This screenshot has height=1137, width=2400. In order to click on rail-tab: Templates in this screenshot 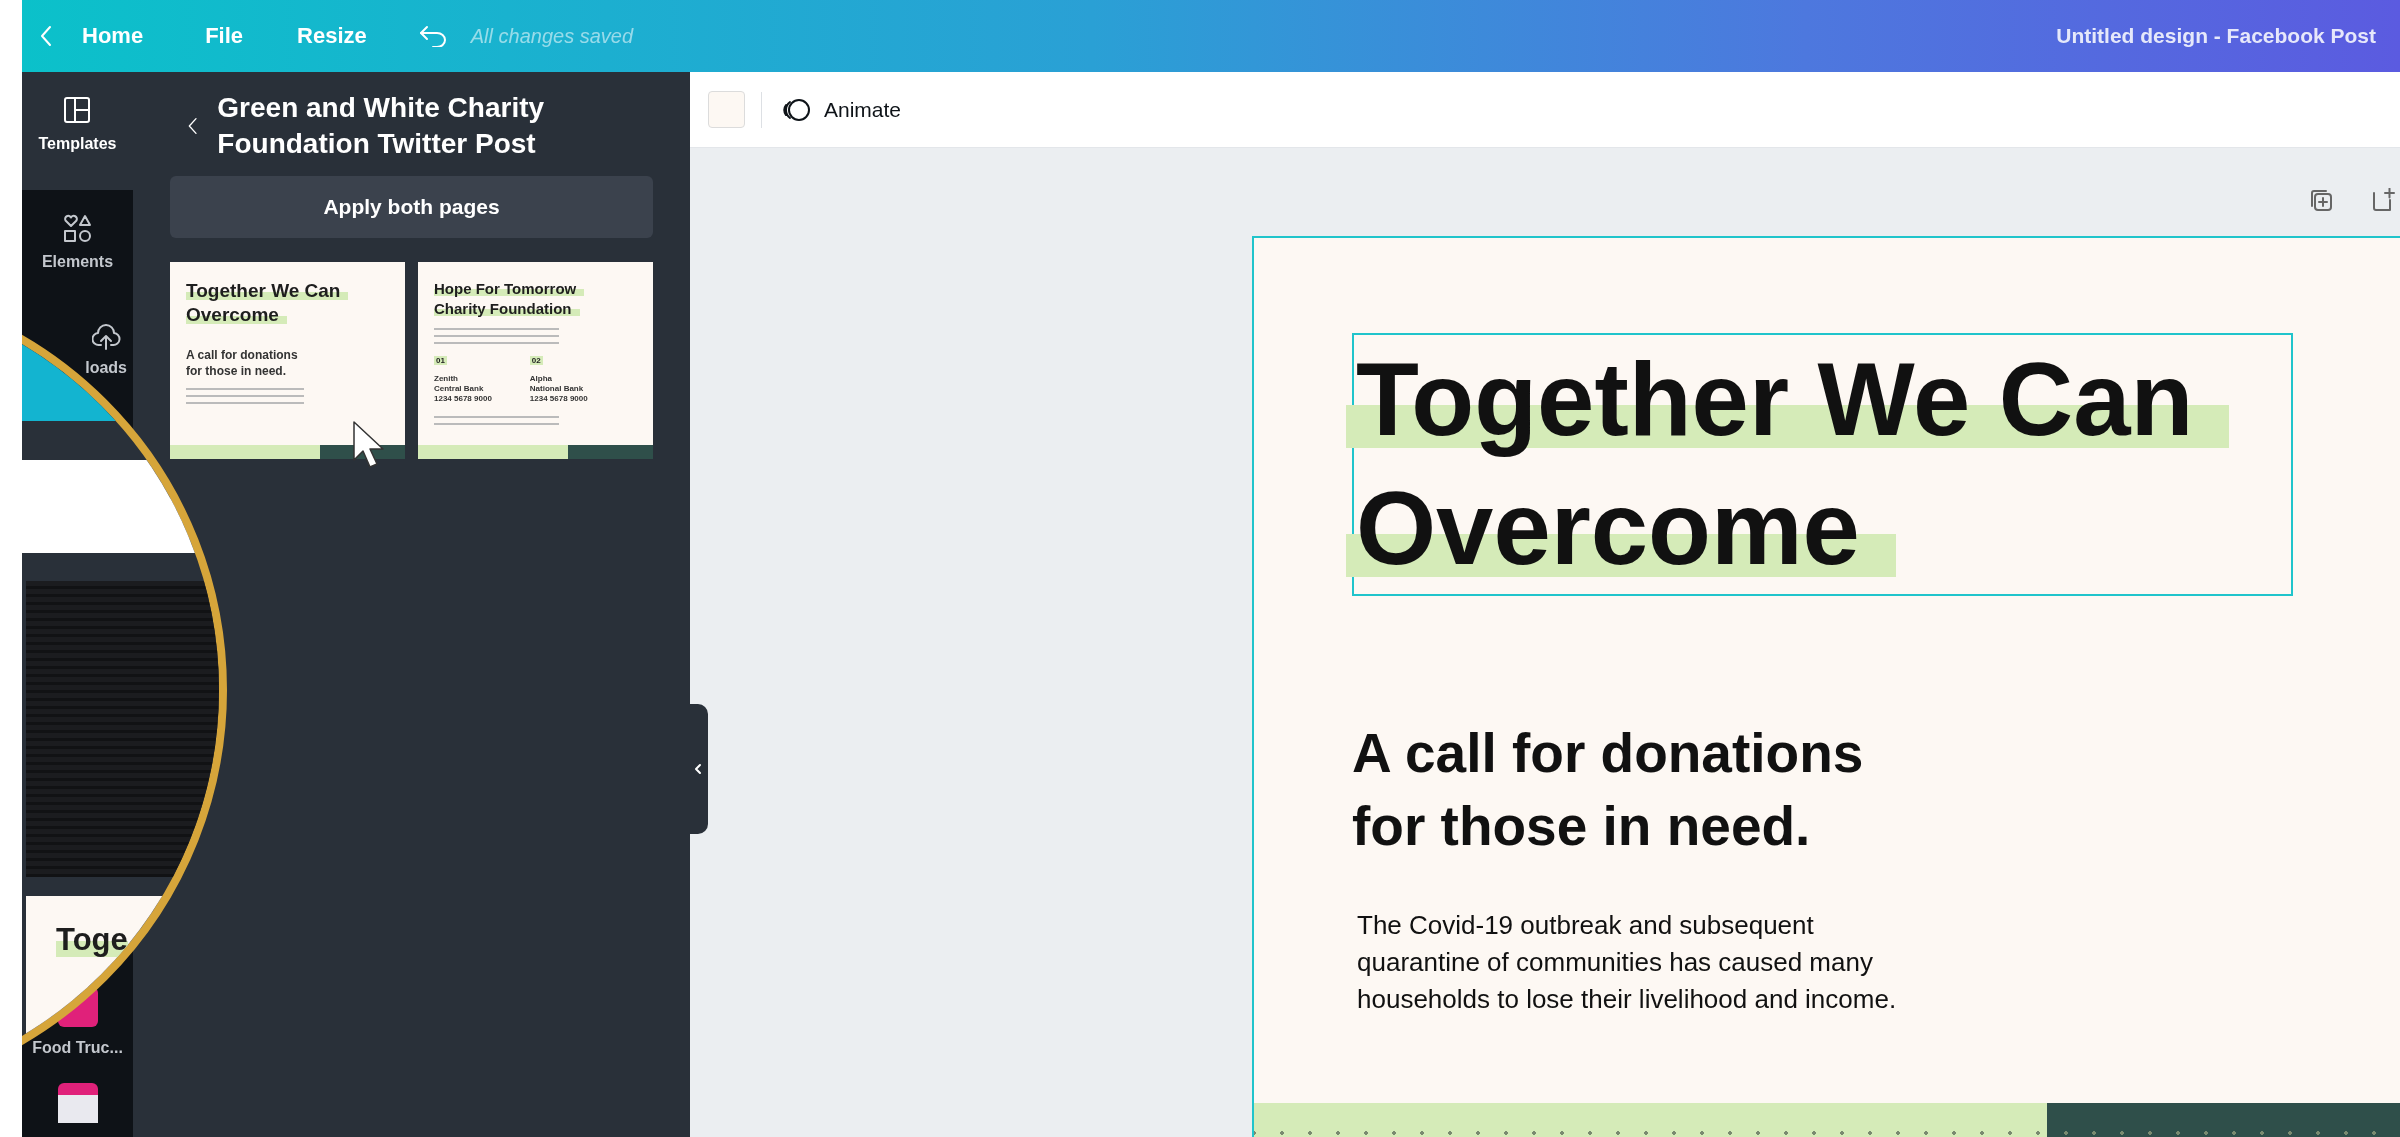, I will do `click(77, 131)`.